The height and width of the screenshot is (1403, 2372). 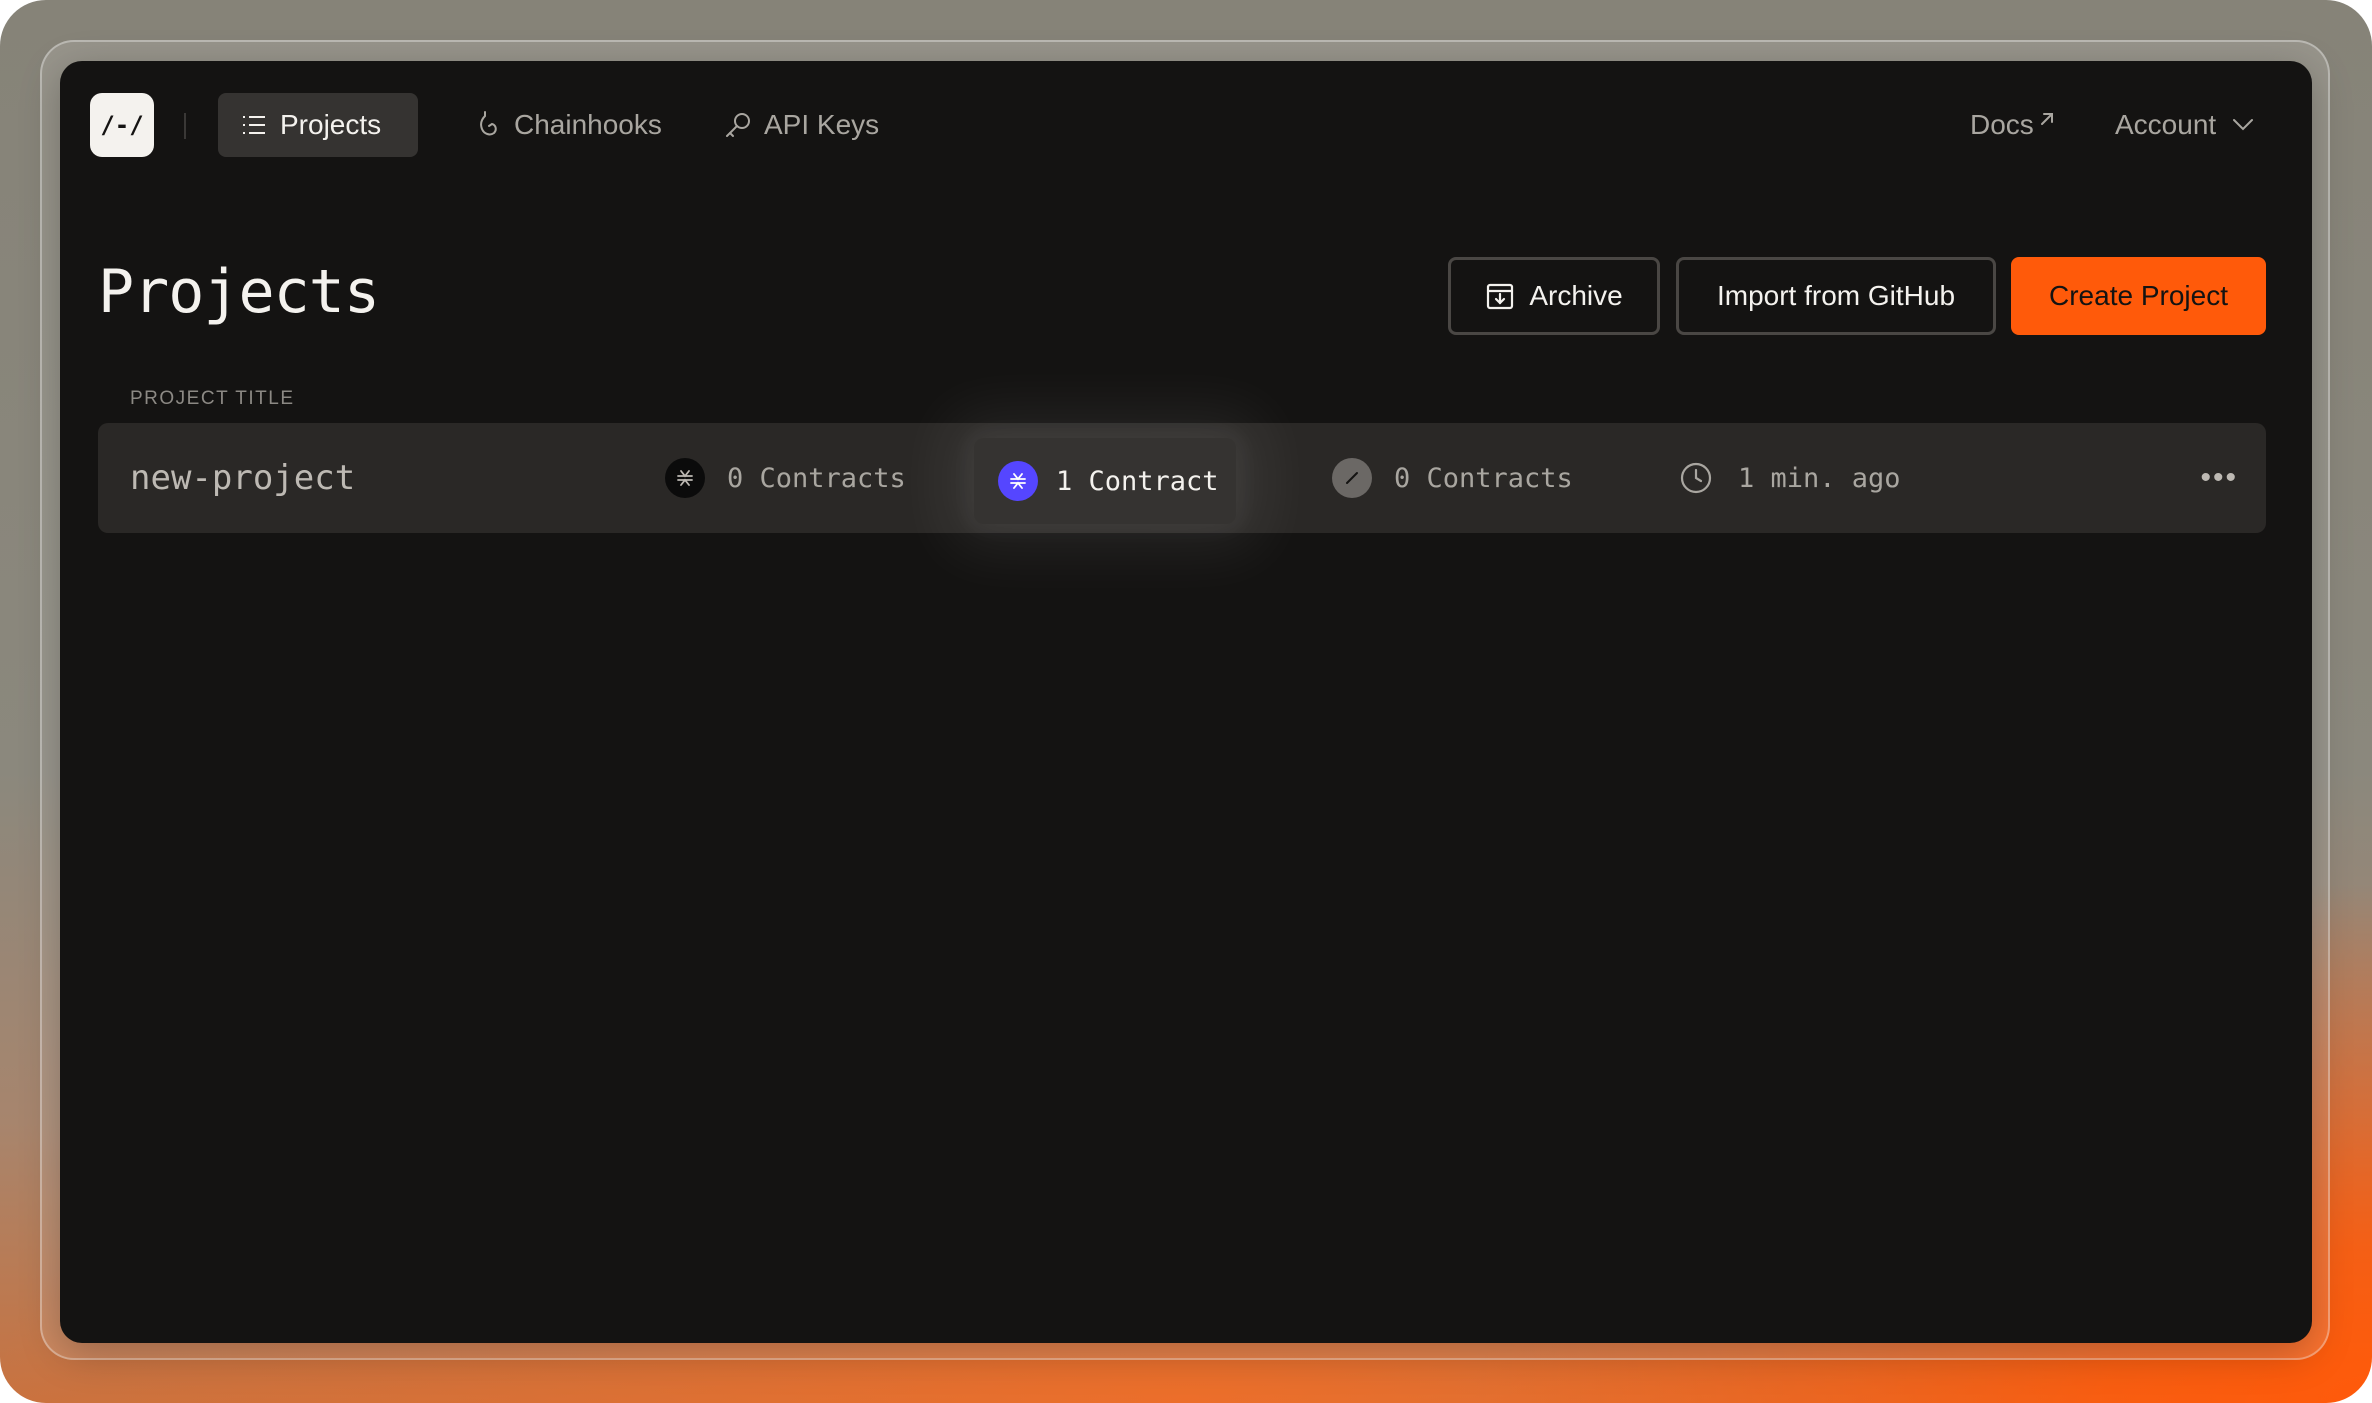 I want to click on stat-updated-time: 1 min. ago, so click(x=1788, y=478).